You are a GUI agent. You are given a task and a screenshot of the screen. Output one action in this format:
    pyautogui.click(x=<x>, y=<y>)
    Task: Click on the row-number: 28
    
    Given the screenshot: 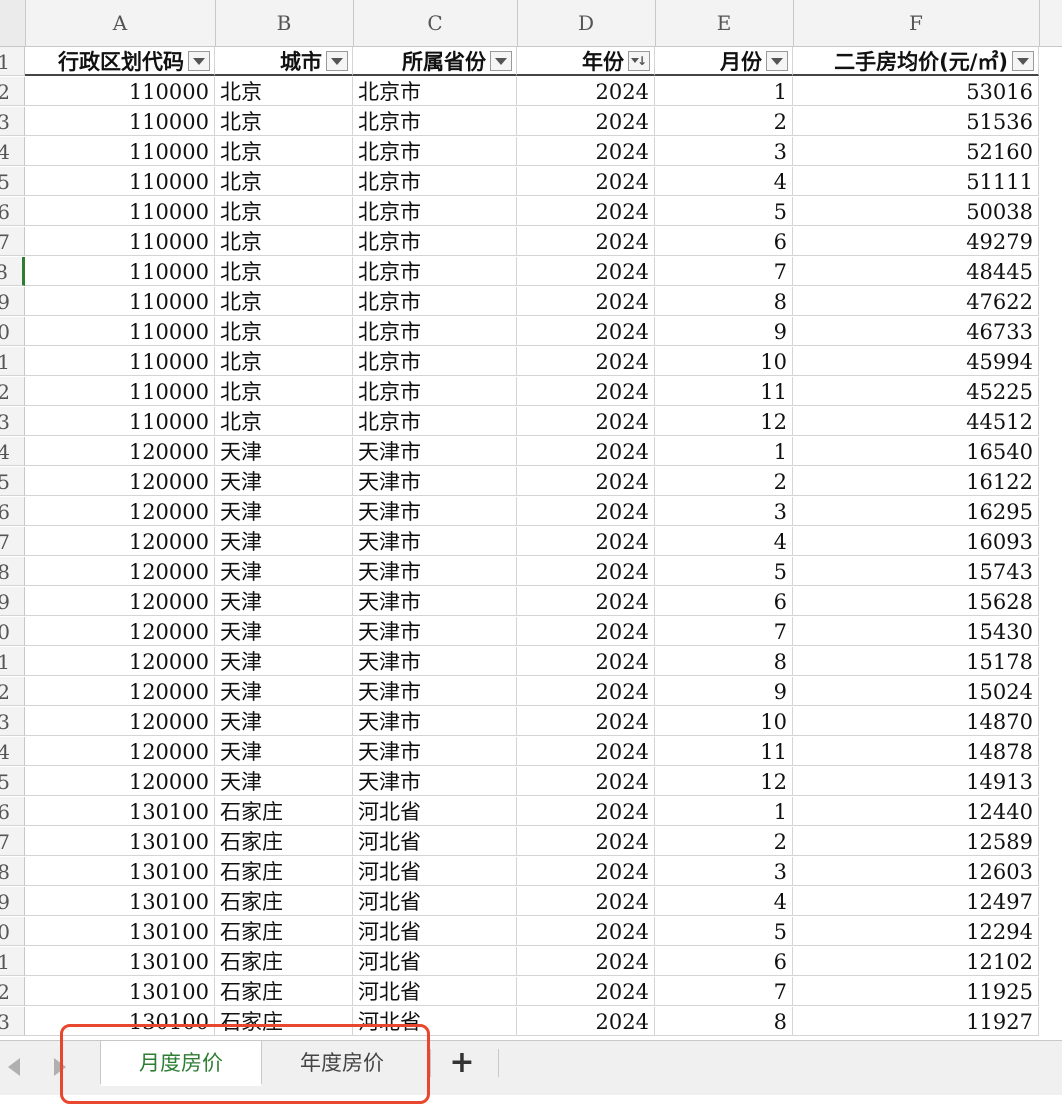 What is the action you would take?
    pyautogui.click(x=12, y=871)
    